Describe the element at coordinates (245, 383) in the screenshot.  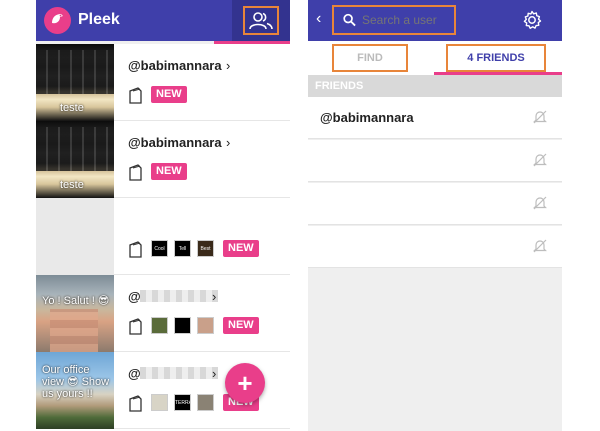
I see `add-pleek-button: +` at that location.